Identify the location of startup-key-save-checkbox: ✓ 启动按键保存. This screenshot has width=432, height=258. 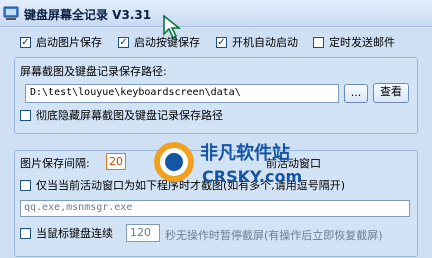
(159, 42).